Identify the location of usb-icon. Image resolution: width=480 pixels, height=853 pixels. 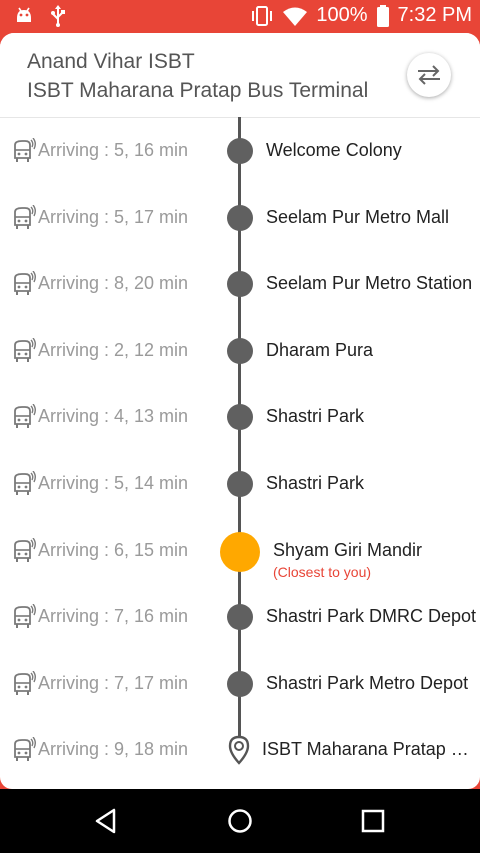
(58, 16).